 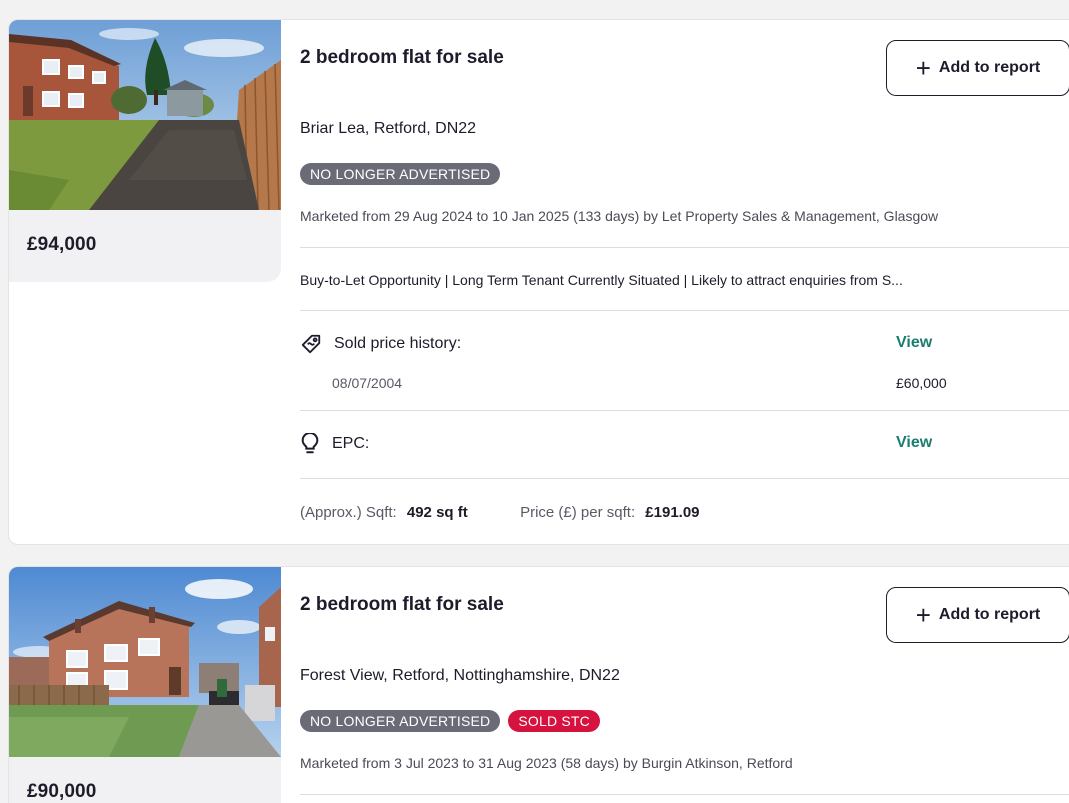 What do you see at coordinates (914, 343) in the screenshot?
I see `sold-price-history-view-link: View` at bounding box center [914, 343].